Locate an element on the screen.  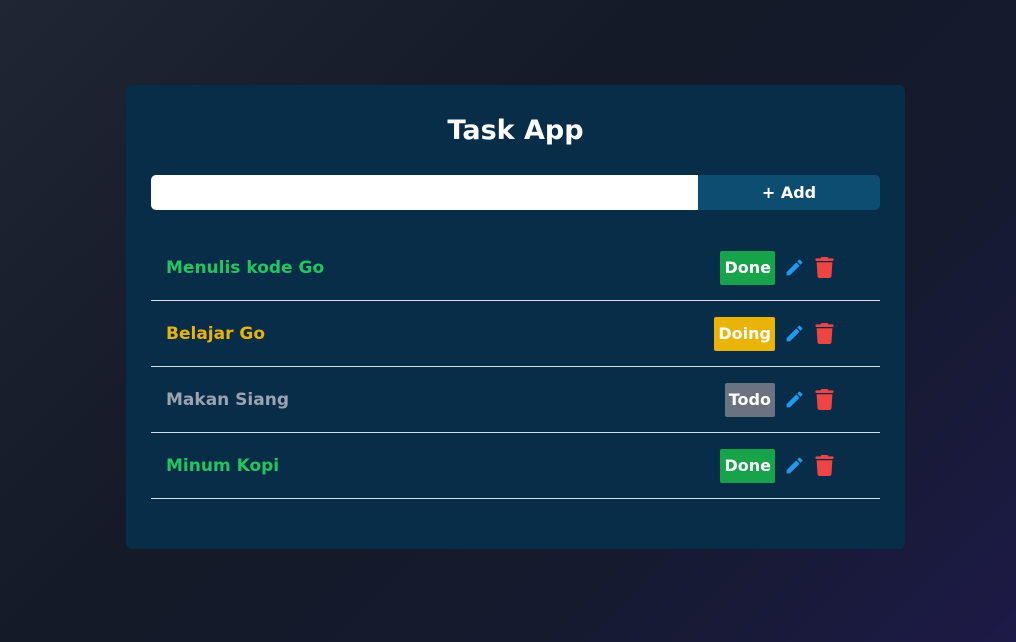
task-name: Menulis kode Go is located at coordinates (245, 267).